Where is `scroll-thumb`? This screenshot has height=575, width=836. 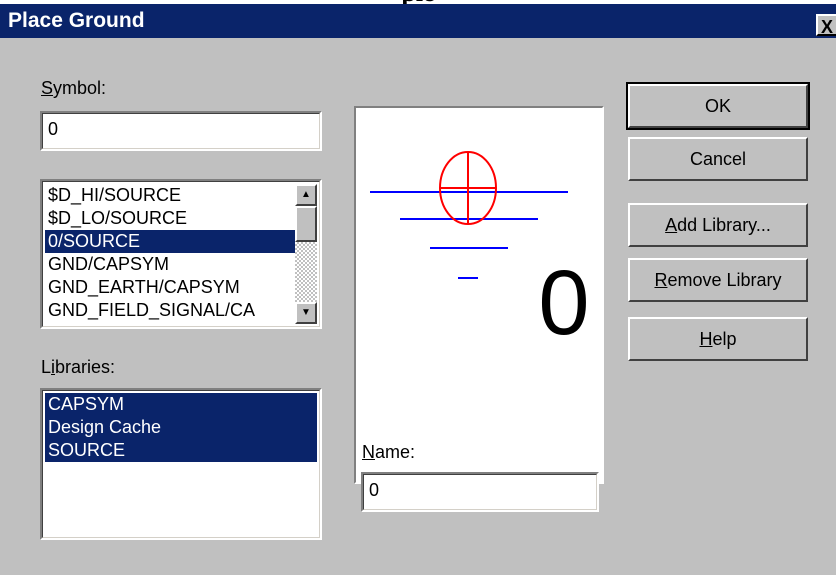
scroll-thumb is located at coordinates (306, 224).